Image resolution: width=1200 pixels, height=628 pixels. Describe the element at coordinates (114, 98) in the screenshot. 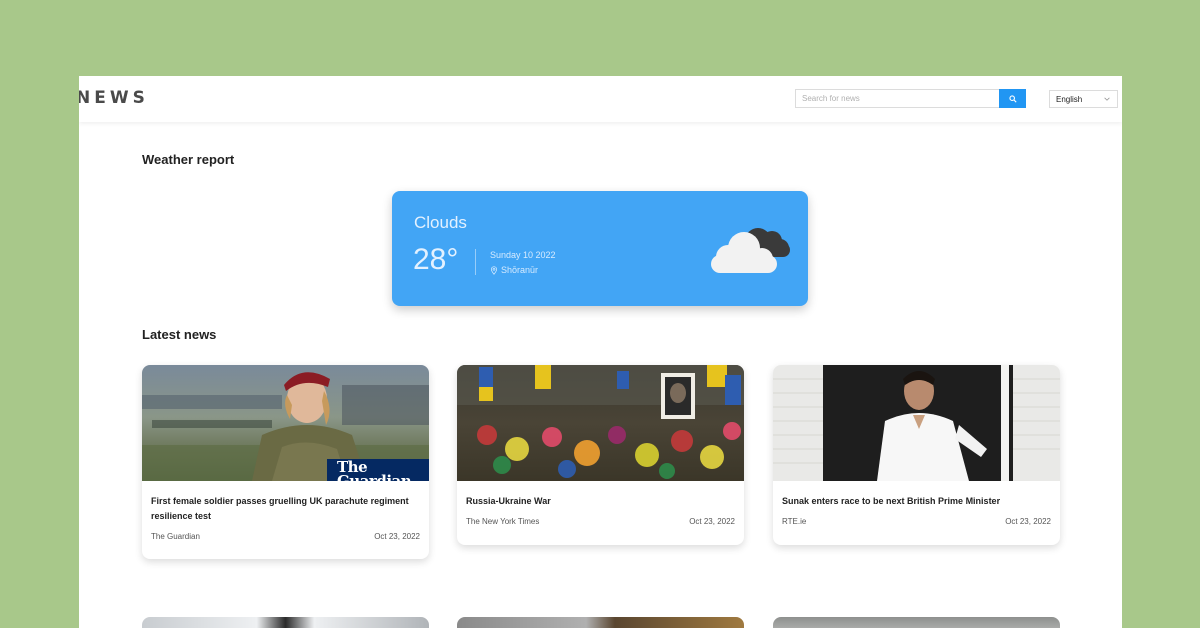

I see `app-logo: NEWS` at that location.